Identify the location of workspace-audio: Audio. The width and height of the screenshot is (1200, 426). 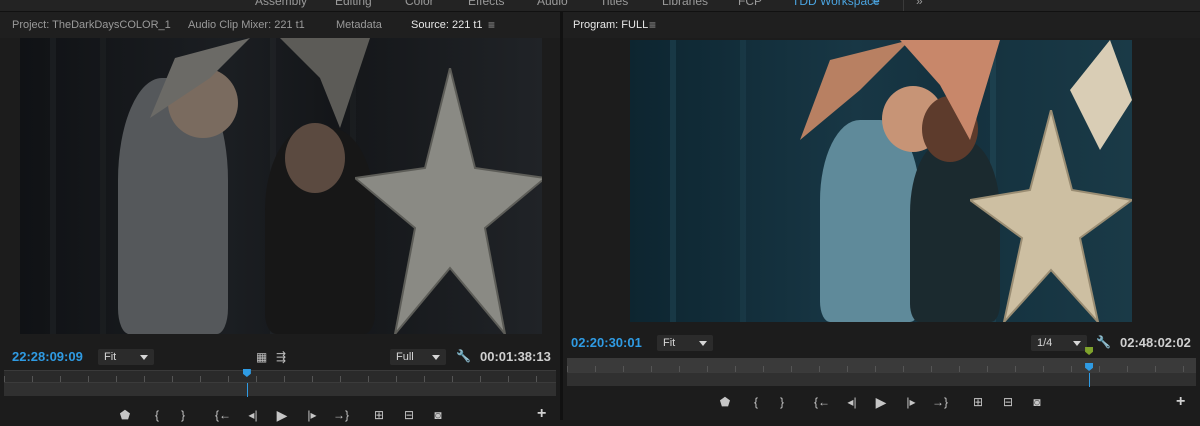
(552, 4).